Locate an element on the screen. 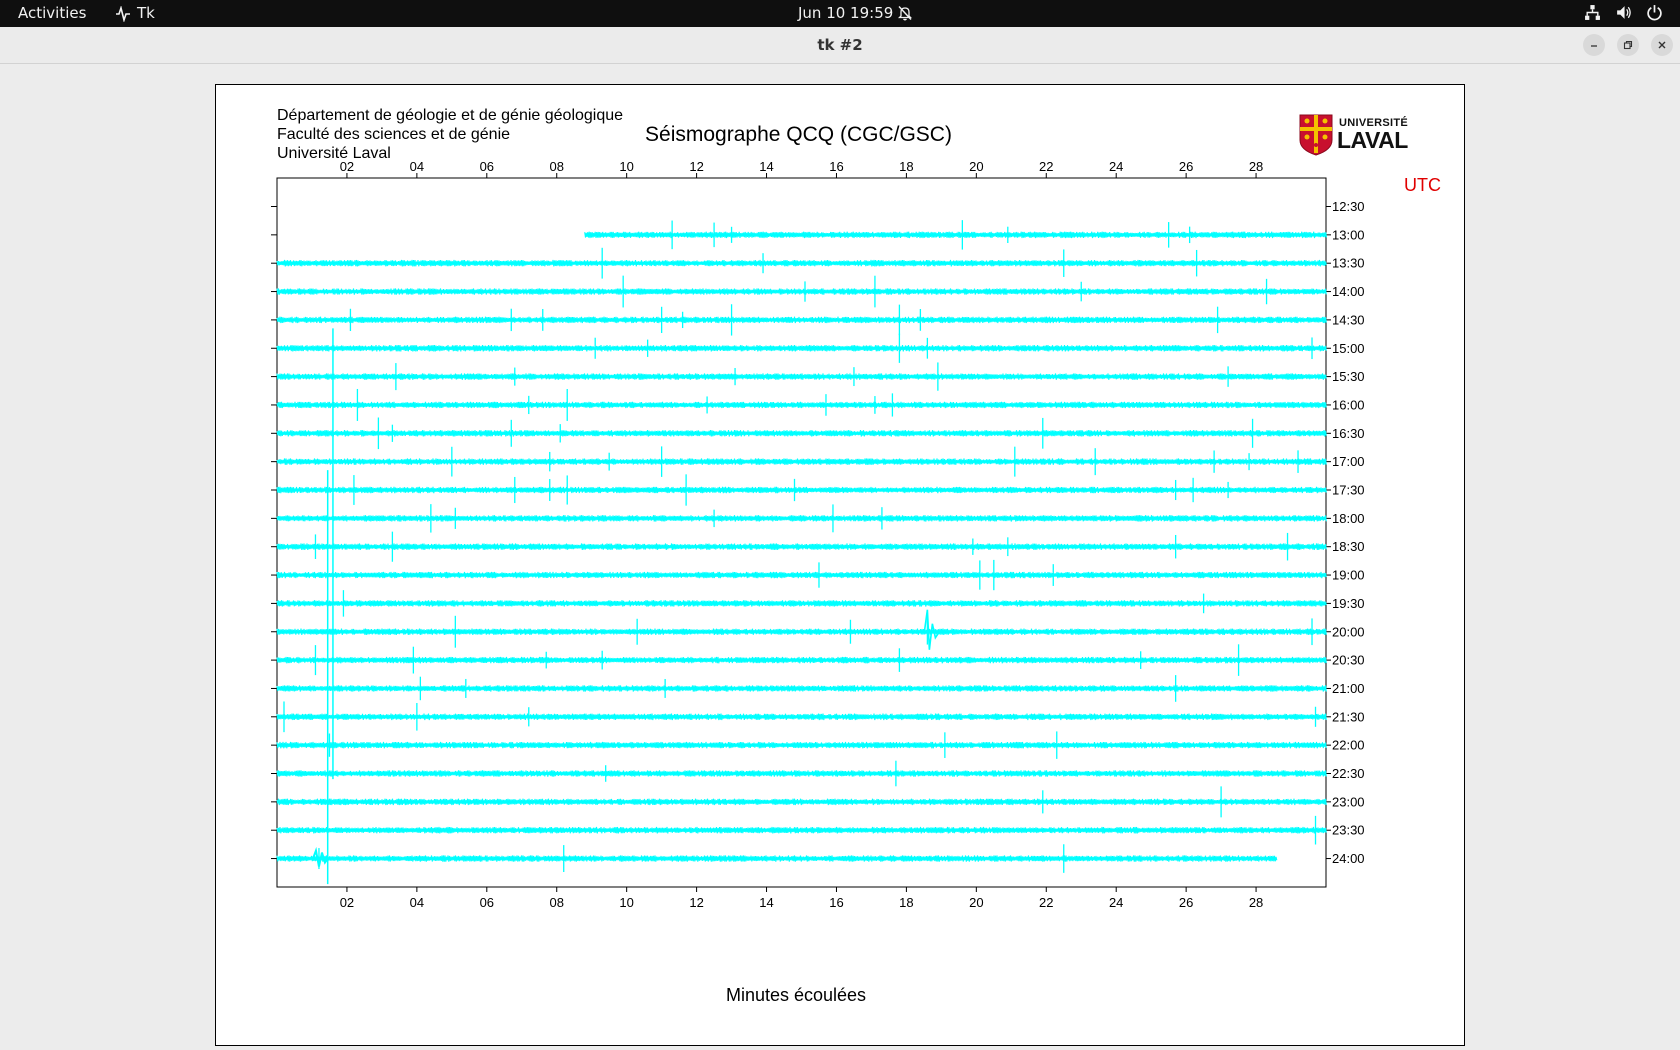 This screenshot has height=1050, width=1680. y-tick-label: 23:00 is located at coordinates (1348, 801).